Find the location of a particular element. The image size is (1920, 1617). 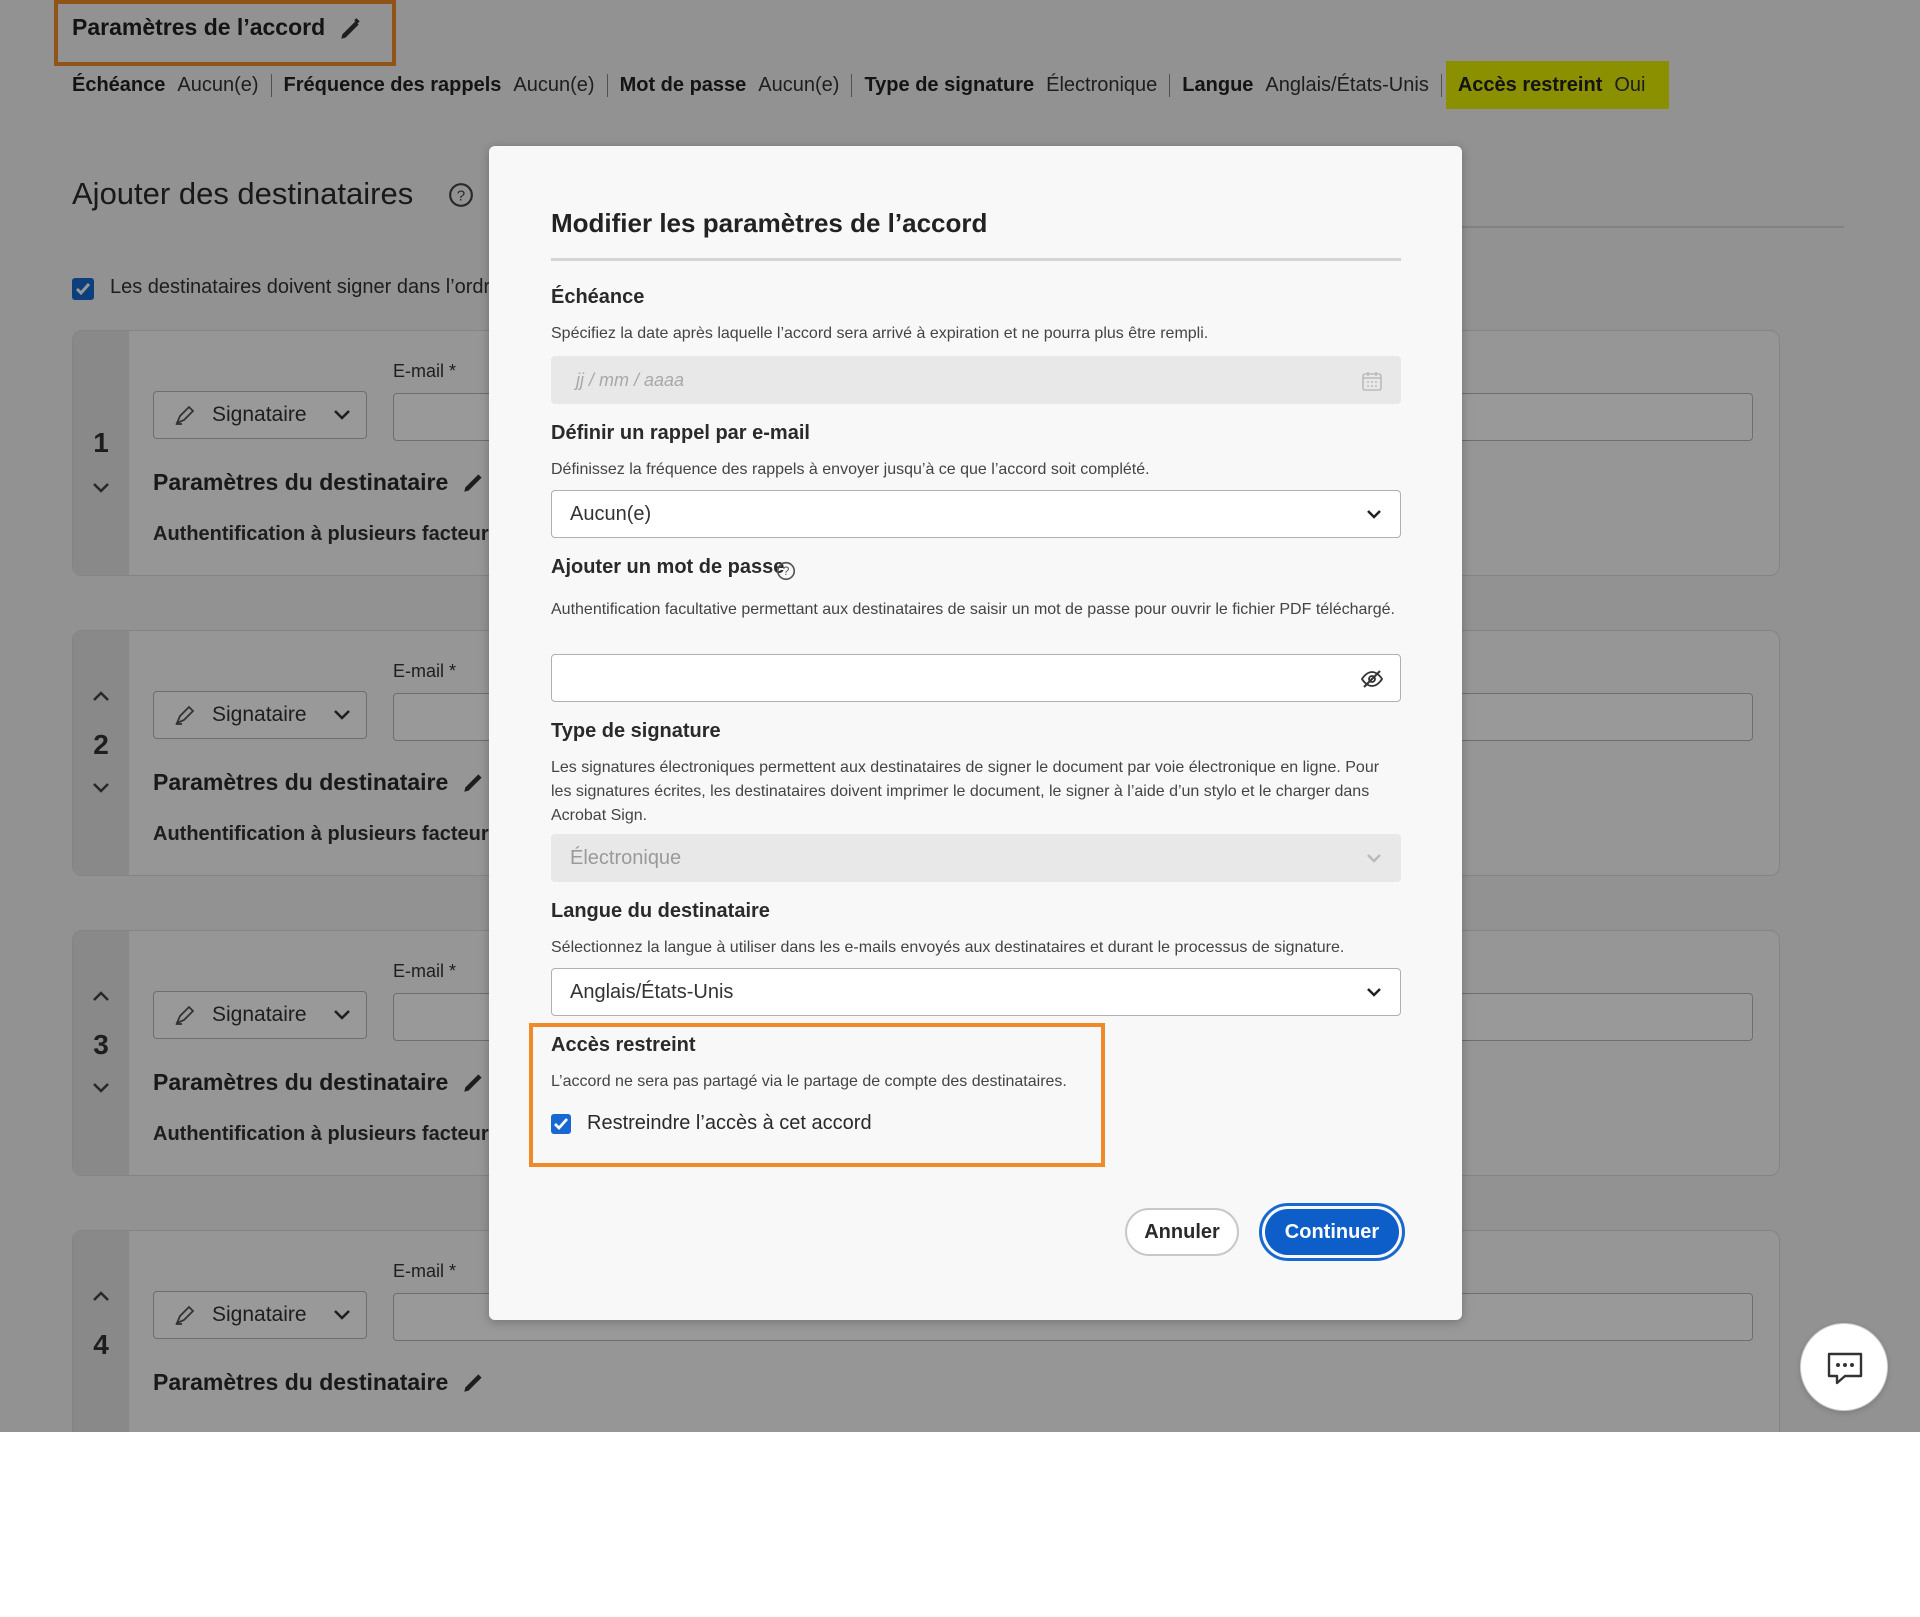

reminder-value: Aucun(e) is located at coordinates (611, 513).